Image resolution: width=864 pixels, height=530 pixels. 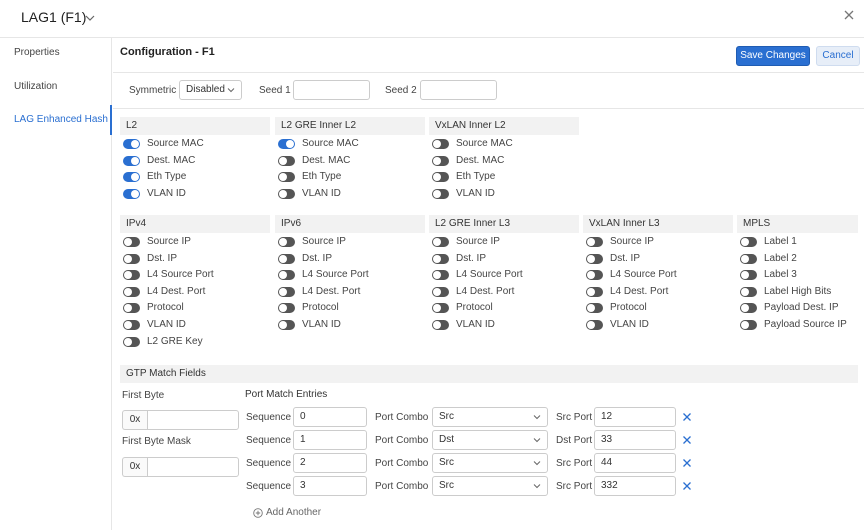 I want to click on toggle-row: Protocol, so click(x=504, y=309).